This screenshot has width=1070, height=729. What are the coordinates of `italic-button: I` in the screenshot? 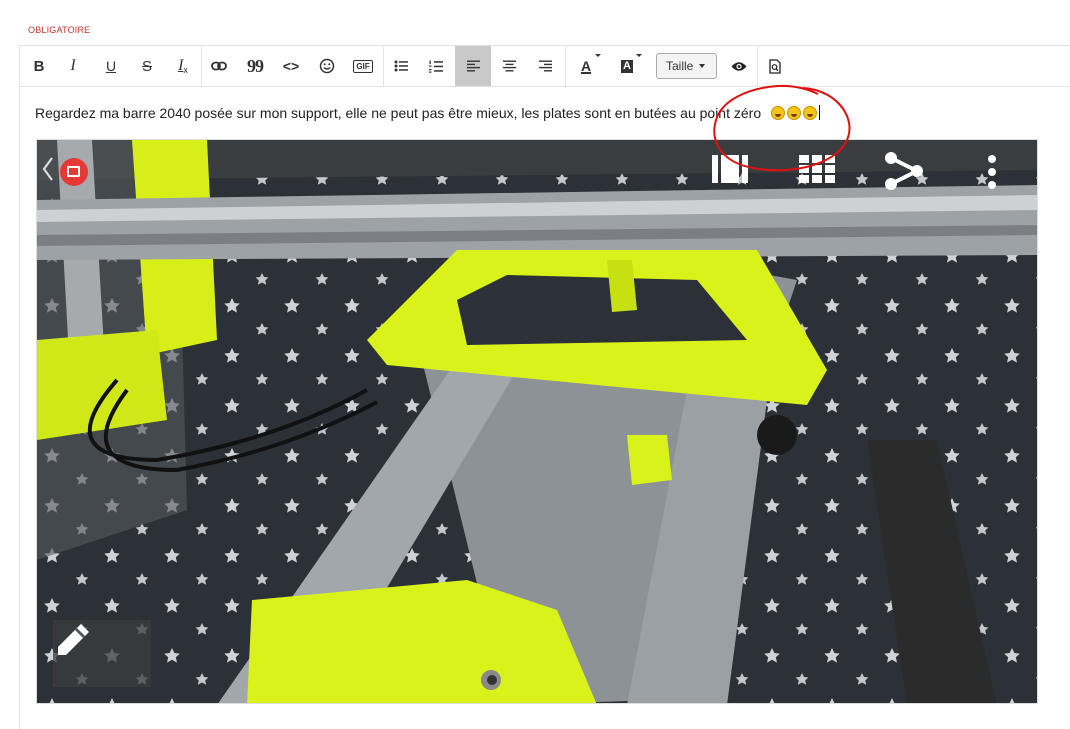 It's located at (73, 66).